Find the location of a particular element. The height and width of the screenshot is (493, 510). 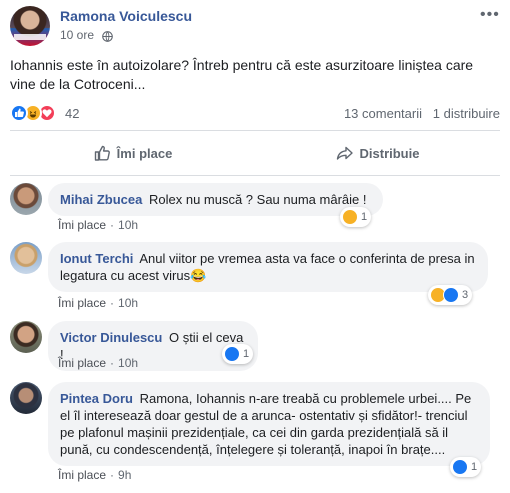

shares-count-link: 1 distribuire is located at coordinates (466, 113).